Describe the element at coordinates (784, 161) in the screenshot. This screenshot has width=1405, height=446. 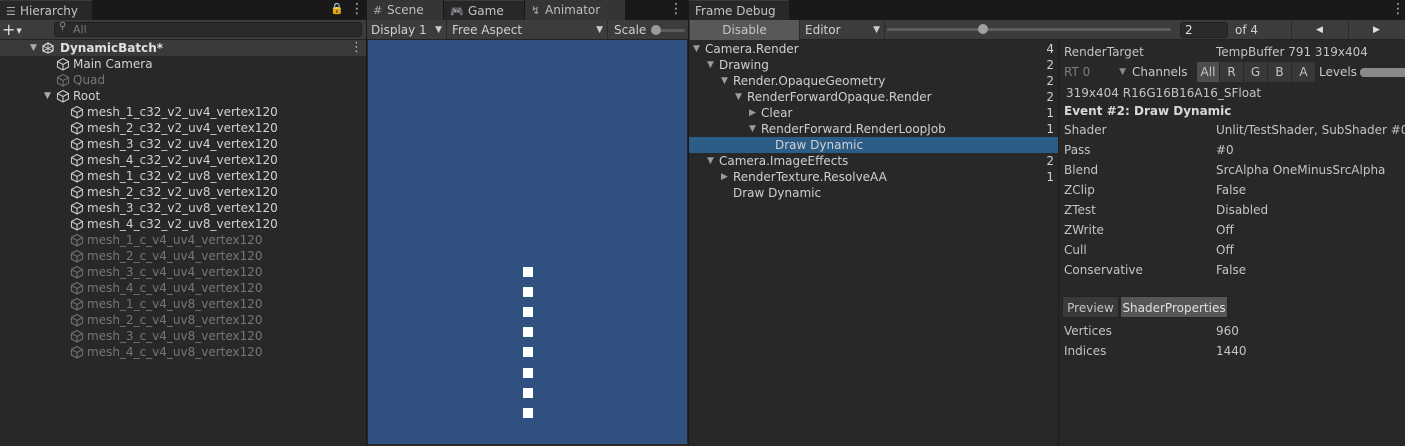
I see `event-label: Camera.ImageEffects` at that location.